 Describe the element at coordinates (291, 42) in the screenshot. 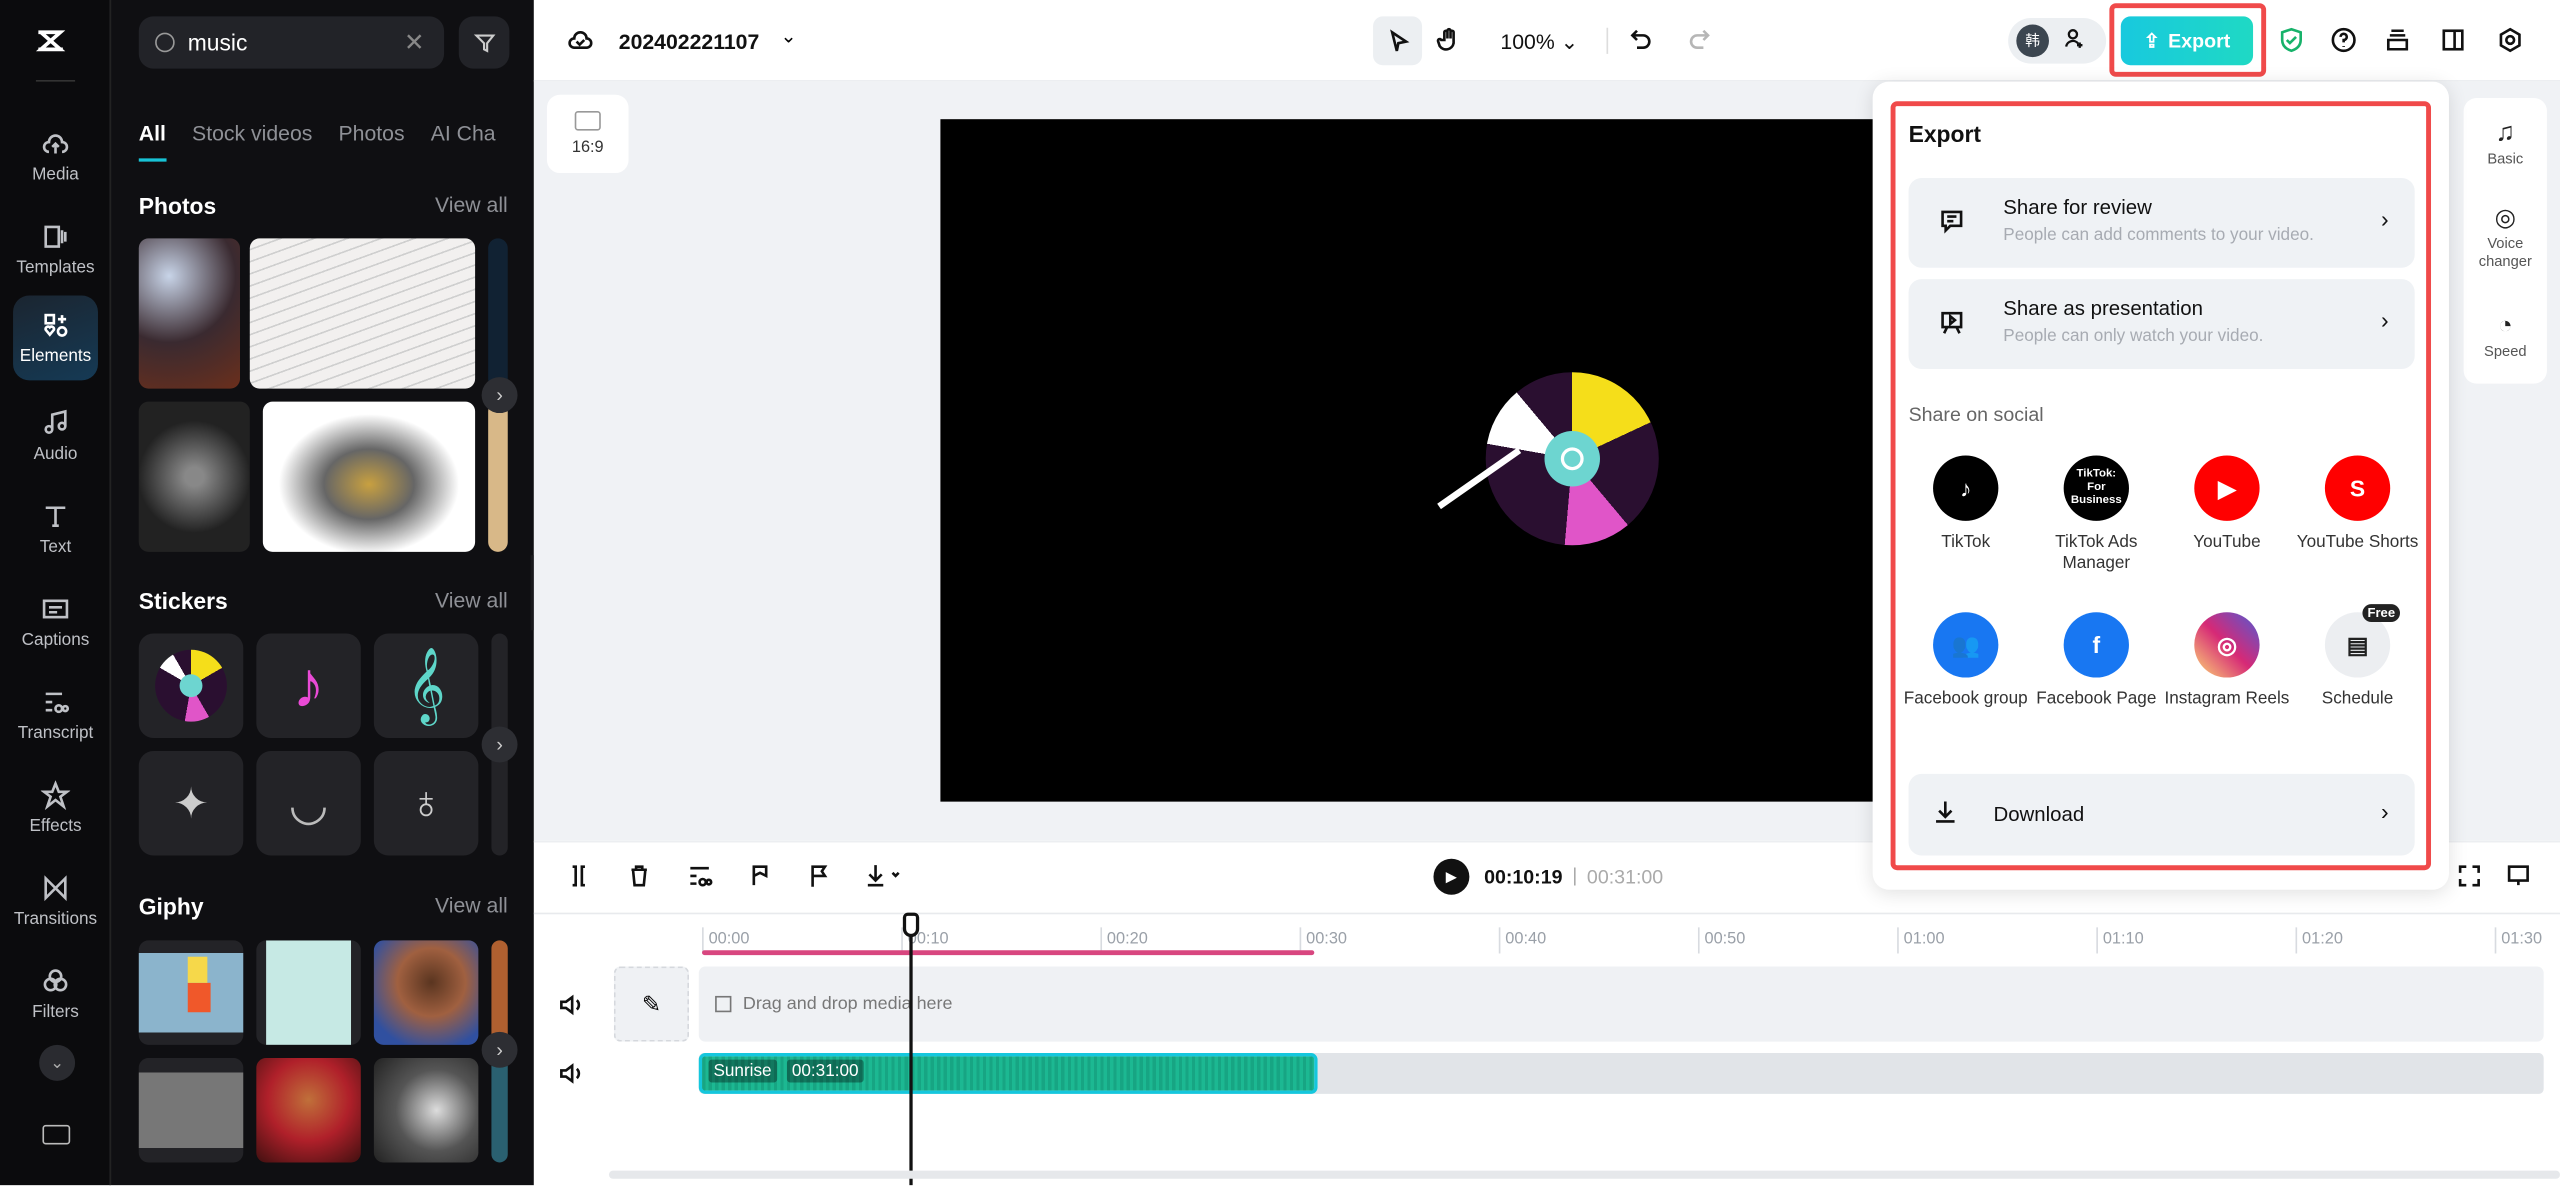

I see `search-input: music ✕` at that location.